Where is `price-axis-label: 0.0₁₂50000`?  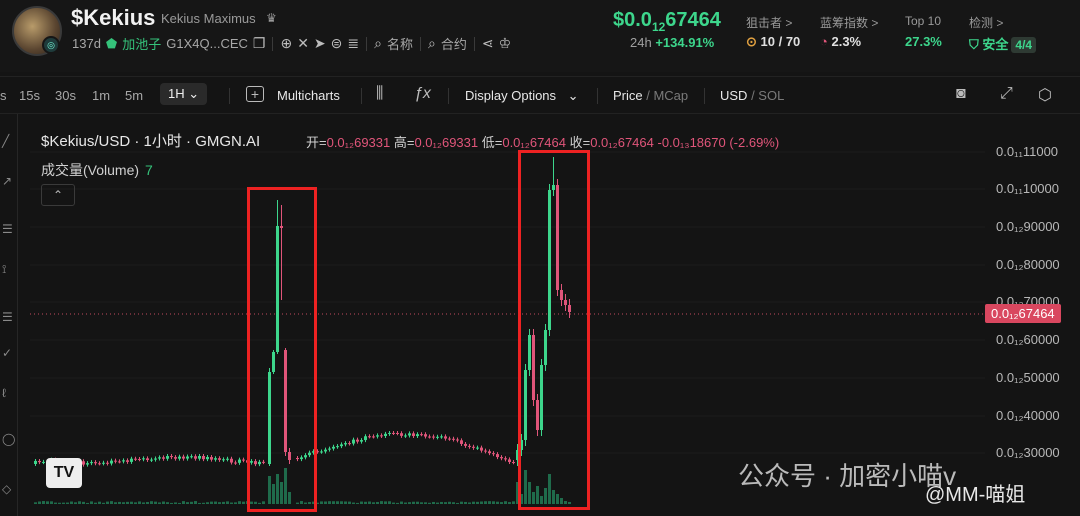
price-axis-label: 0.0₁₂50000 is located at coordinates (1028, 377).